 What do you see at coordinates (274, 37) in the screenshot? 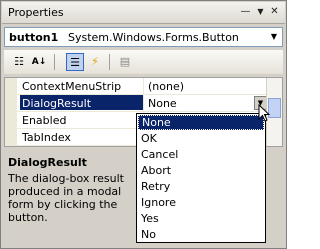
I see `chevron-down-icon: ▼` at bounding box center [274, 37].